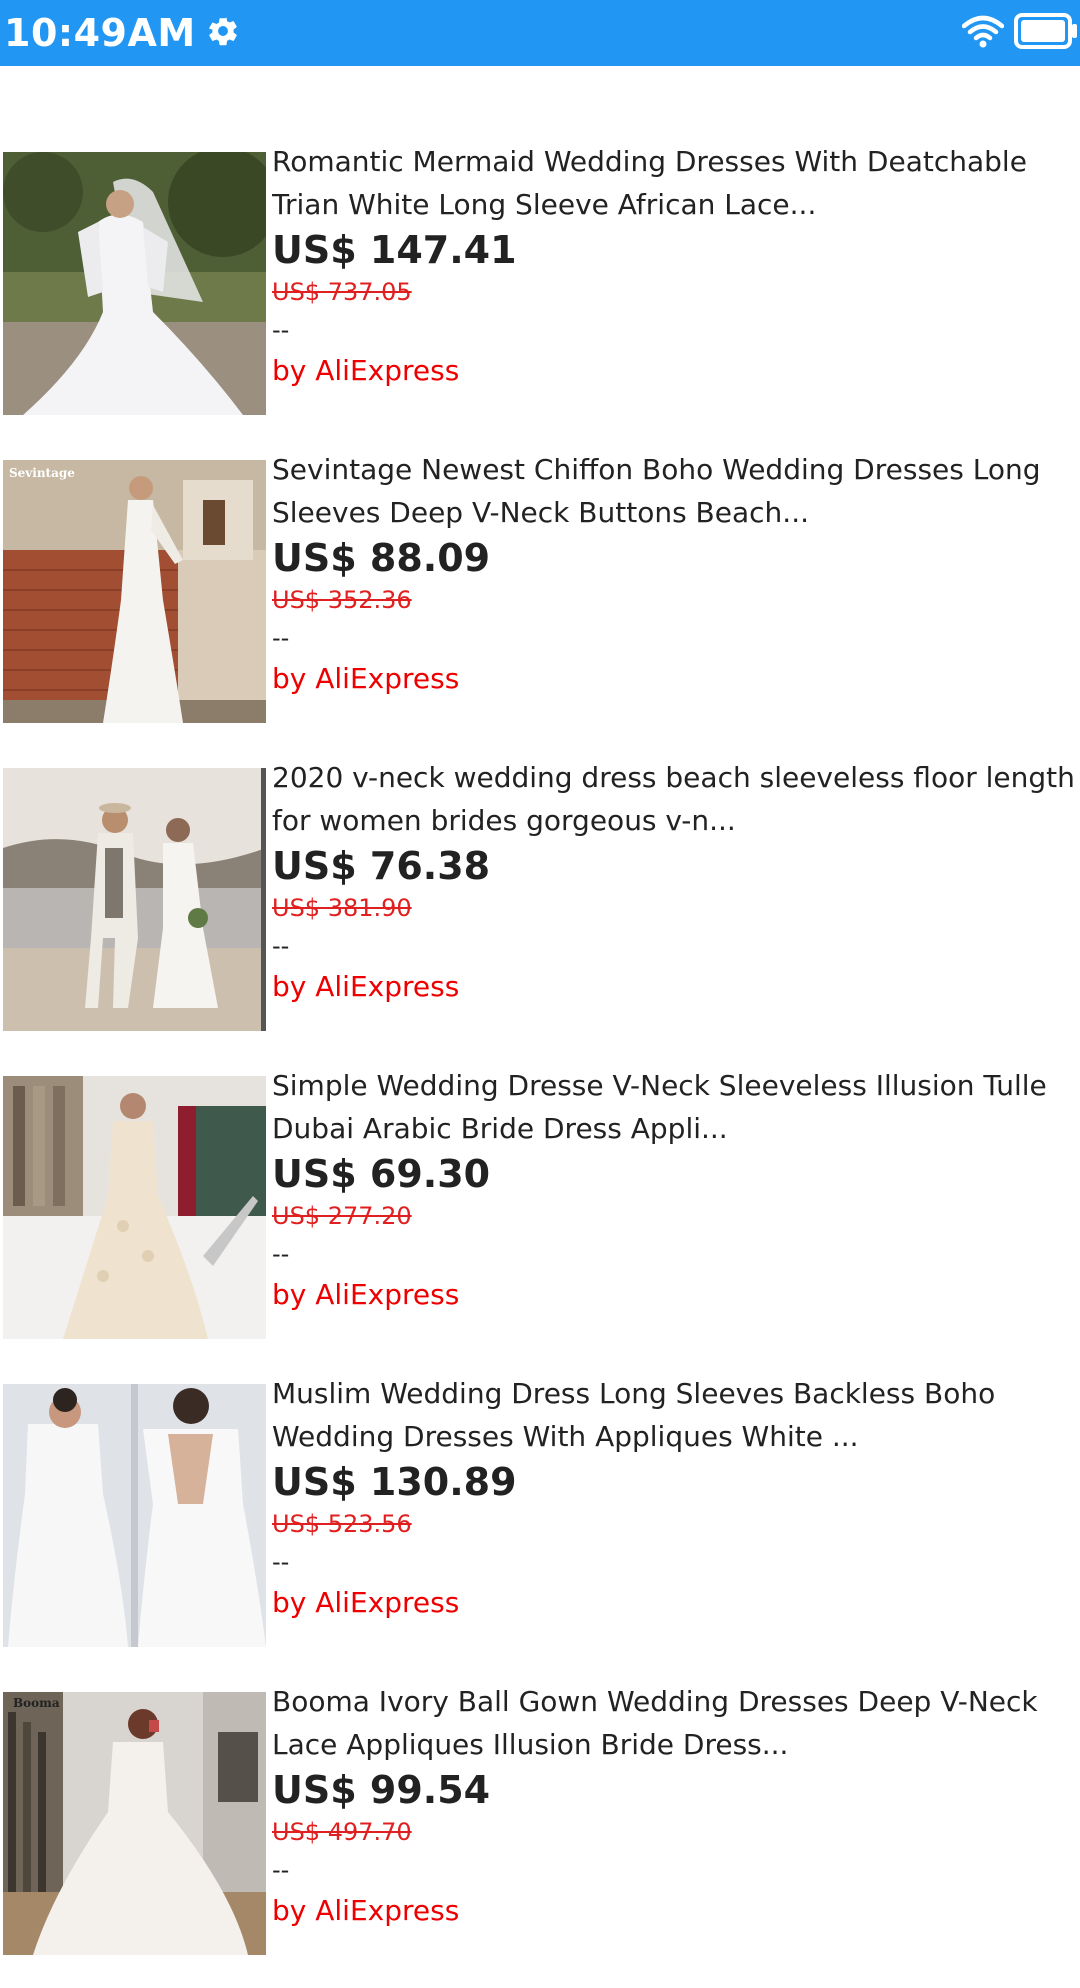  What do you see at coordinates (223, 33) in the screenshot?
I see `gear-icon` at bounding box center [223, 33].